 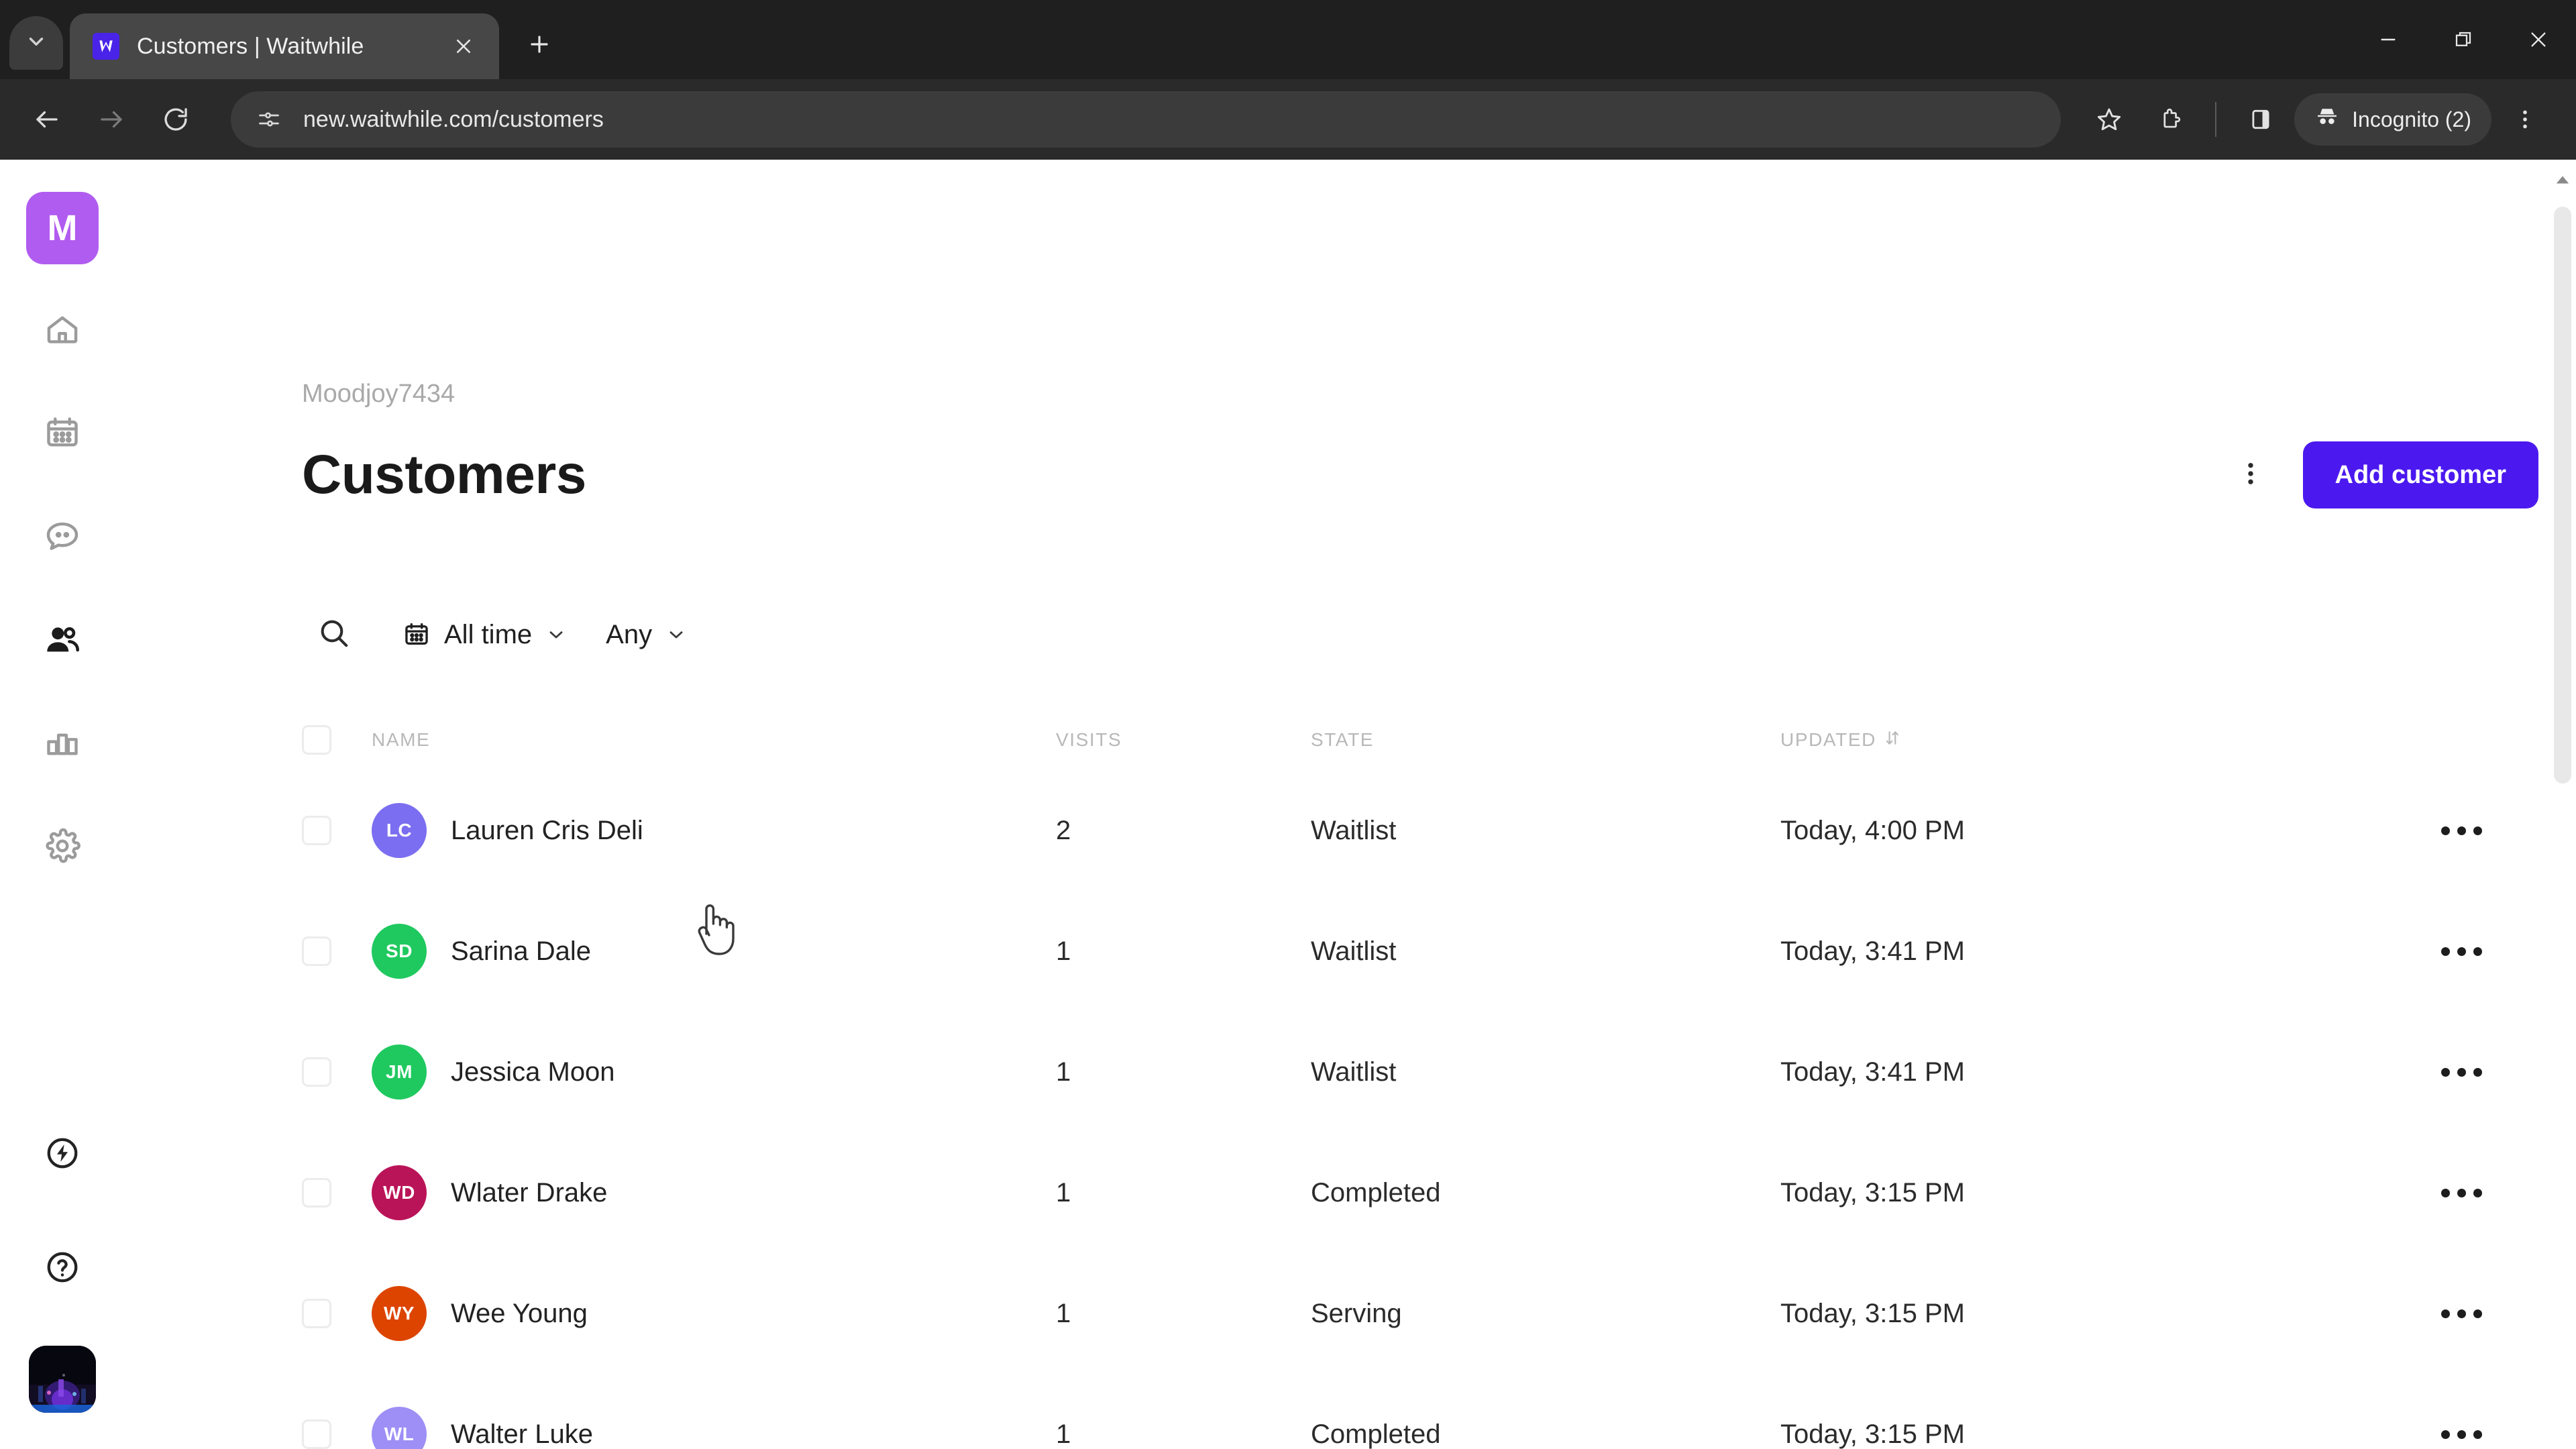 I want to click on filter-bar: All time Any, so click(x=510, y=634).